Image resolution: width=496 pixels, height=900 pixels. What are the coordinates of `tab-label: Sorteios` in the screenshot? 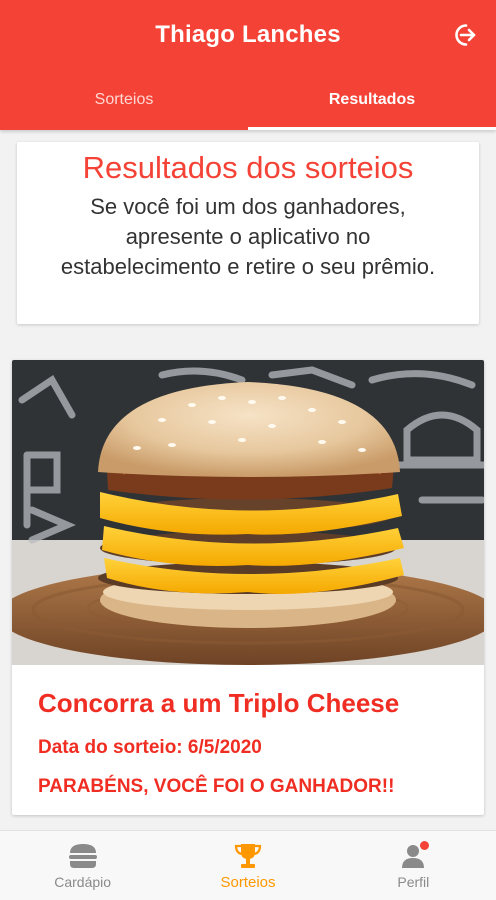 It's located at (124, 99).